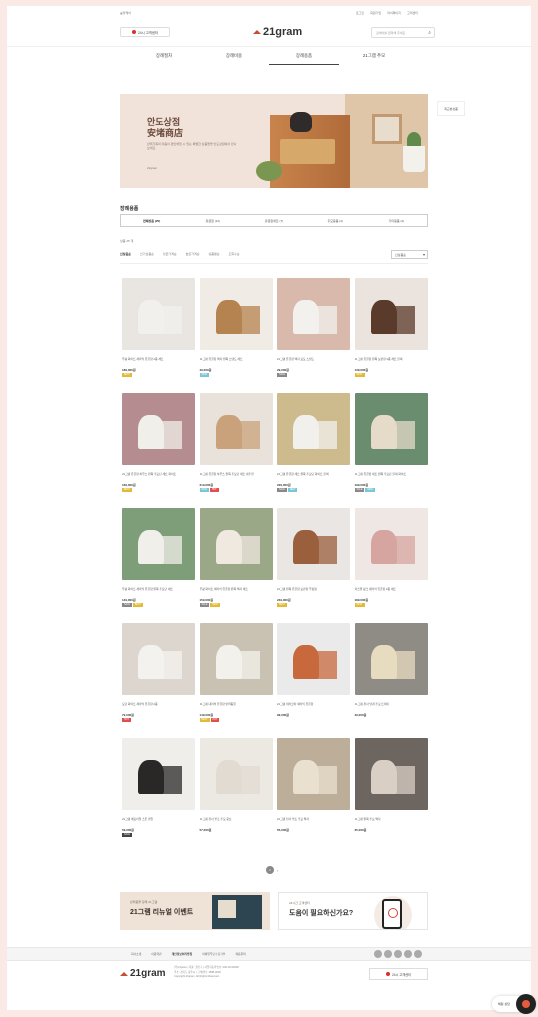  I want to click on product-card: 21그램 유골함 세트 원목 추모단 블랙 화이트 199,000원 SALE NEW, so click(391, 450).